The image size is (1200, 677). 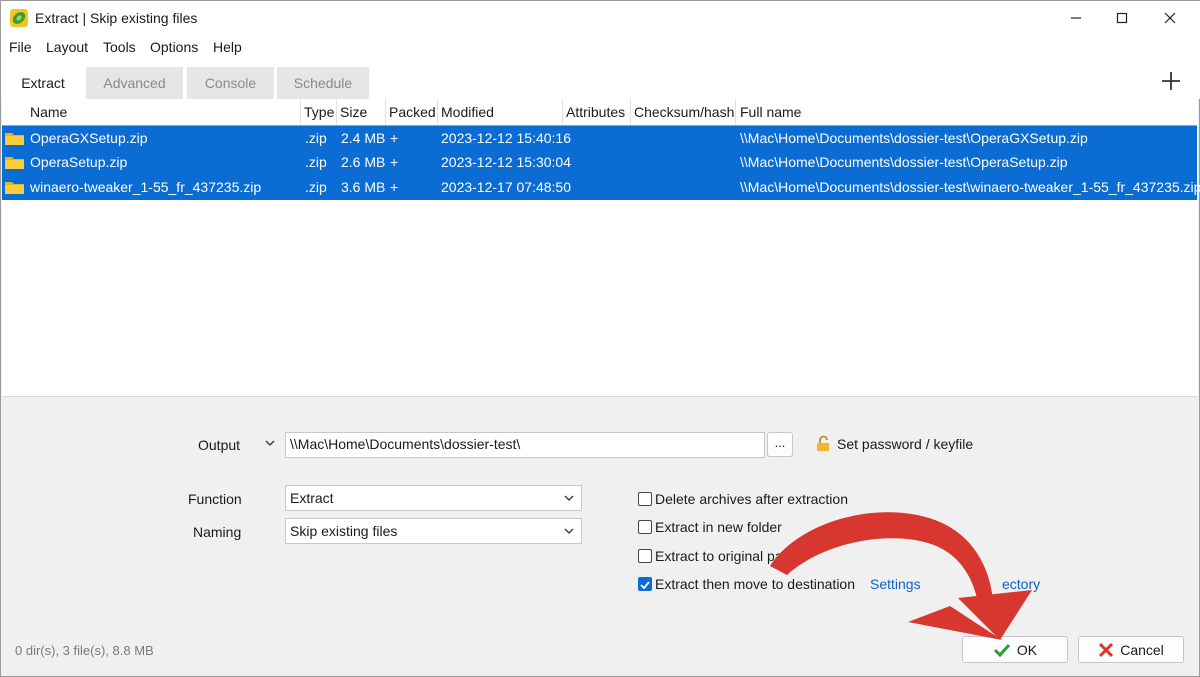 I want to click on file-size: 2.6 MB, so click(x=363, y=162).